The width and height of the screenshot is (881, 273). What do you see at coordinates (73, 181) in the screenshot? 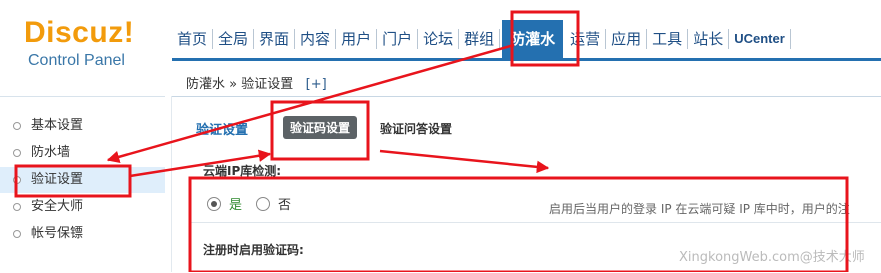
I see `highlight-box-sidebar` at bounding box center [73, 181].